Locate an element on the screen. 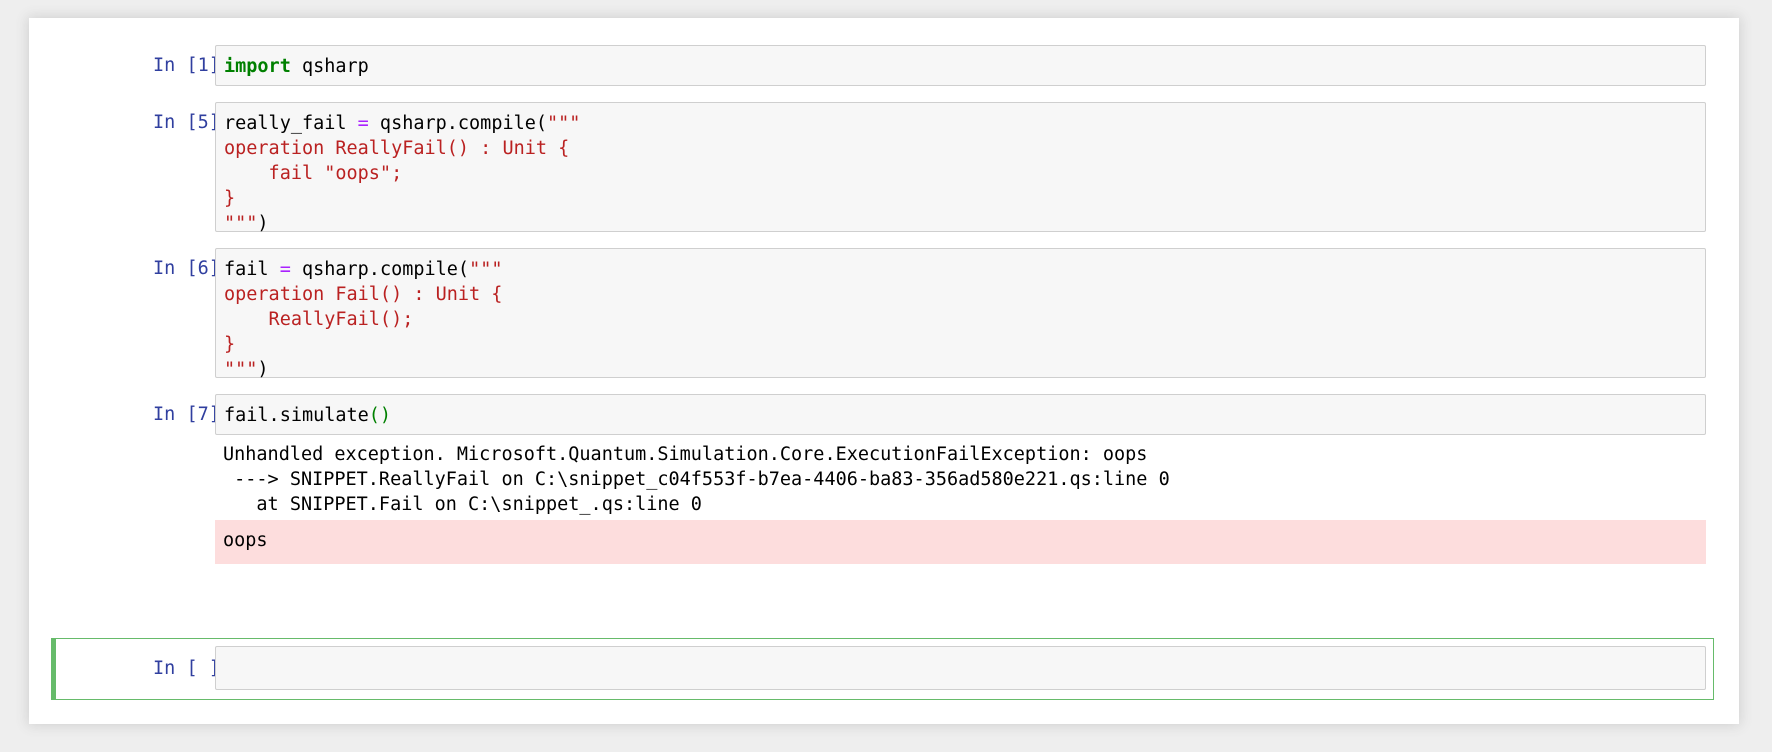 Image resolution: width=1772 pixels, height=752 pixels. code-text: fail.simulate is located at coordinates (296, 415).